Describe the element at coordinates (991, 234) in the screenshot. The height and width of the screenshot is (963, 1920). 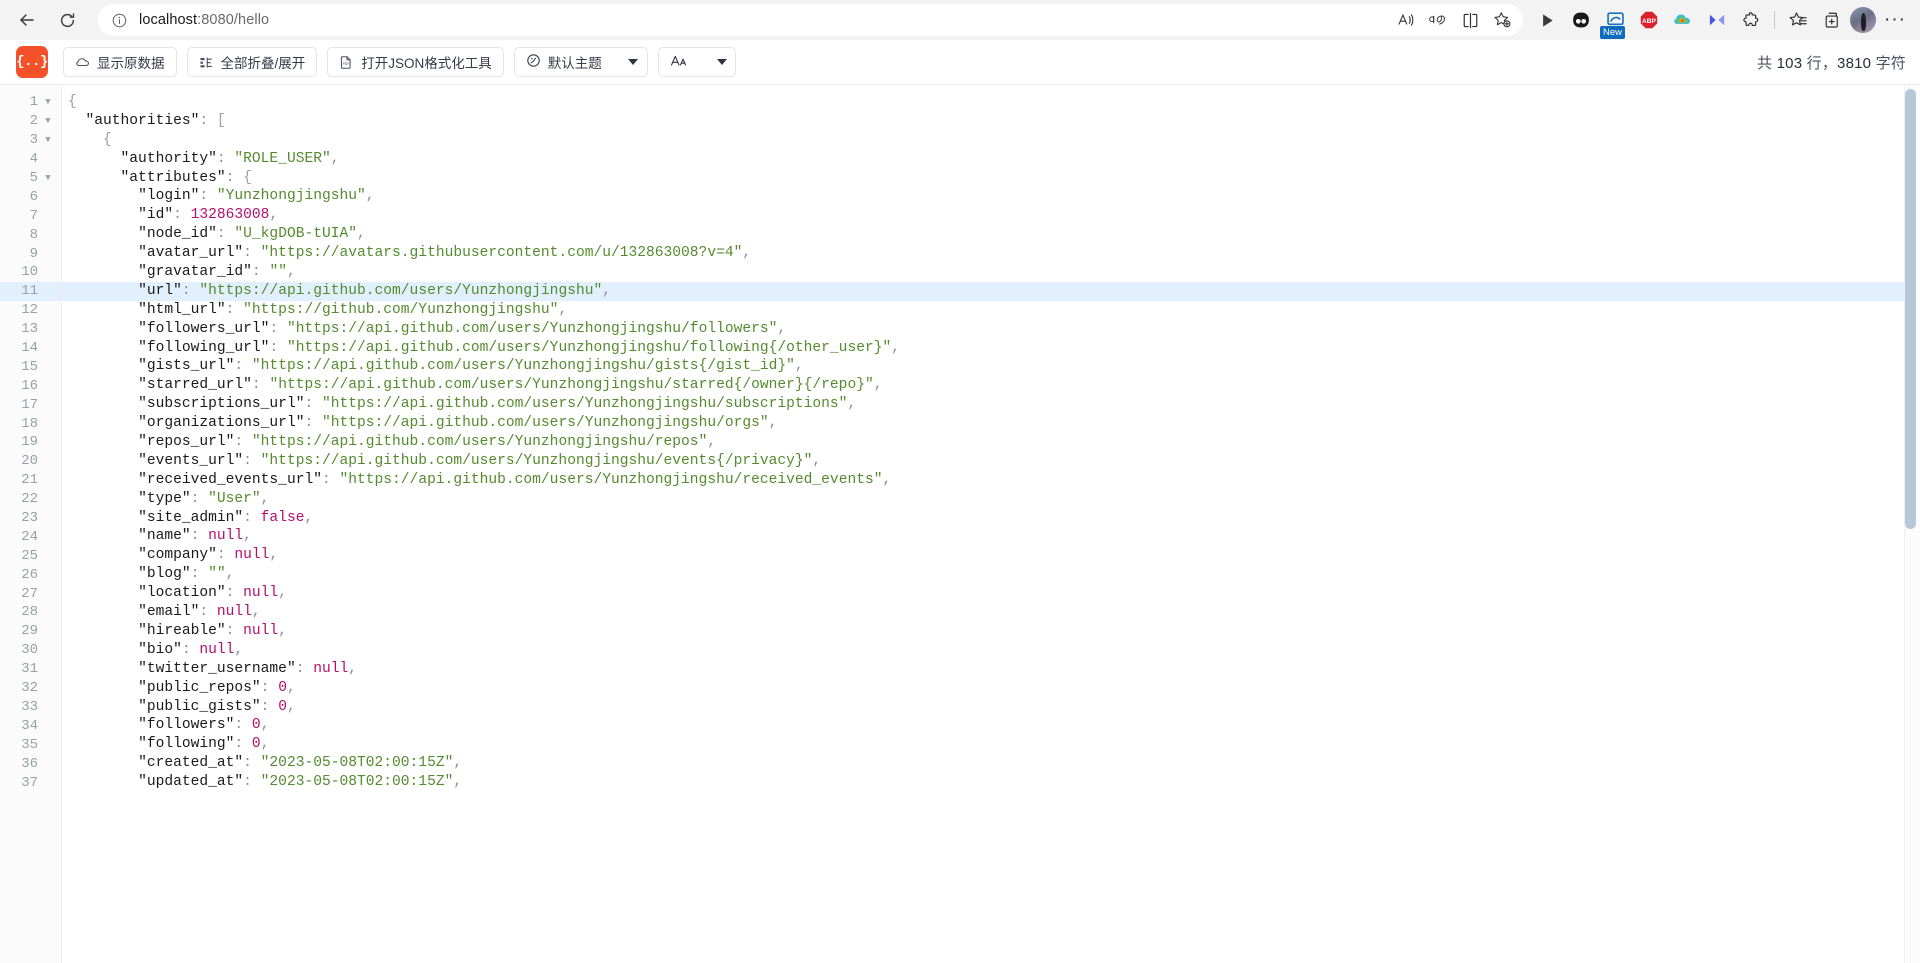
I see `code-line: "node_id": "U_kgDOB-tUIA",` at that location.